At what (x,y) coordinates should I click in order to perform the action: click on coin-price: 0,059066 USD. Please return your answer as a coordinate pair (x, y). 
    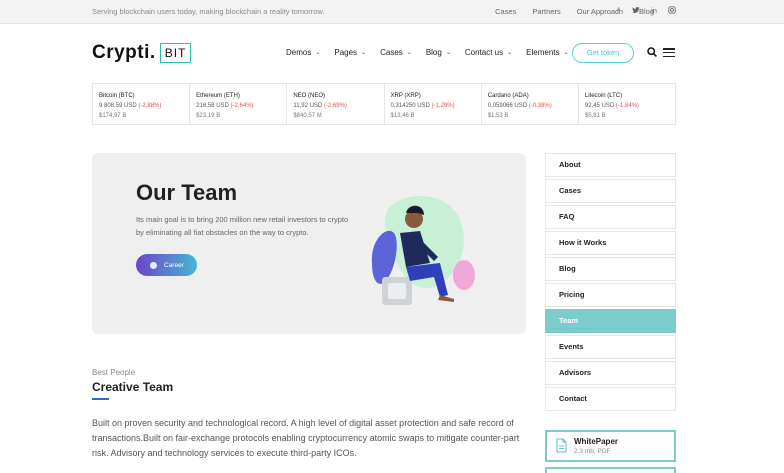
    Looking at the image, I should click on (507, 106).